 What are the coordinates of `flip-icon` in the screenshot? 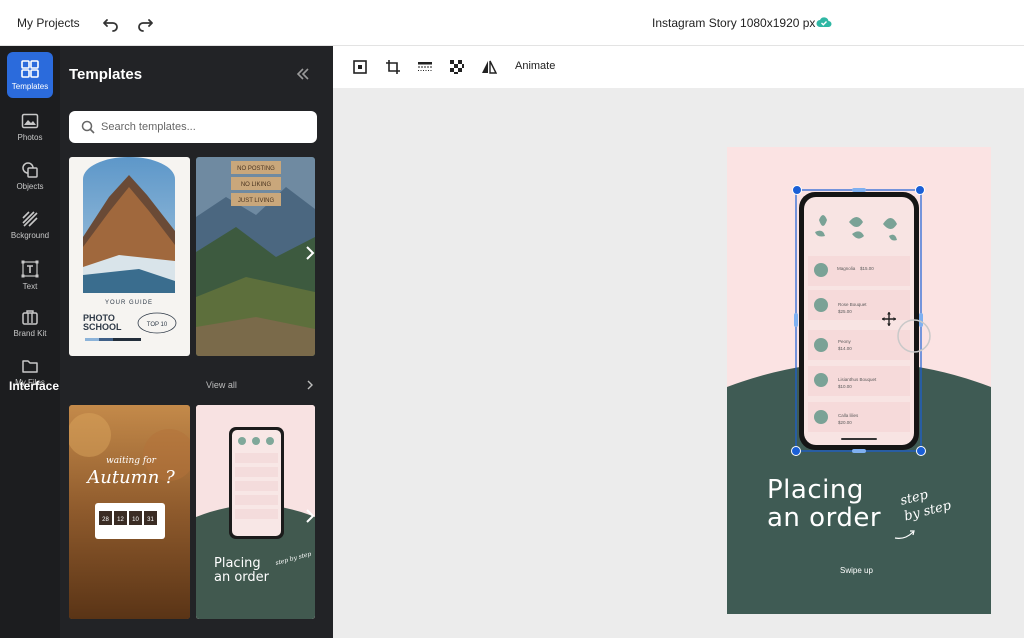 It's located at (489, 67).